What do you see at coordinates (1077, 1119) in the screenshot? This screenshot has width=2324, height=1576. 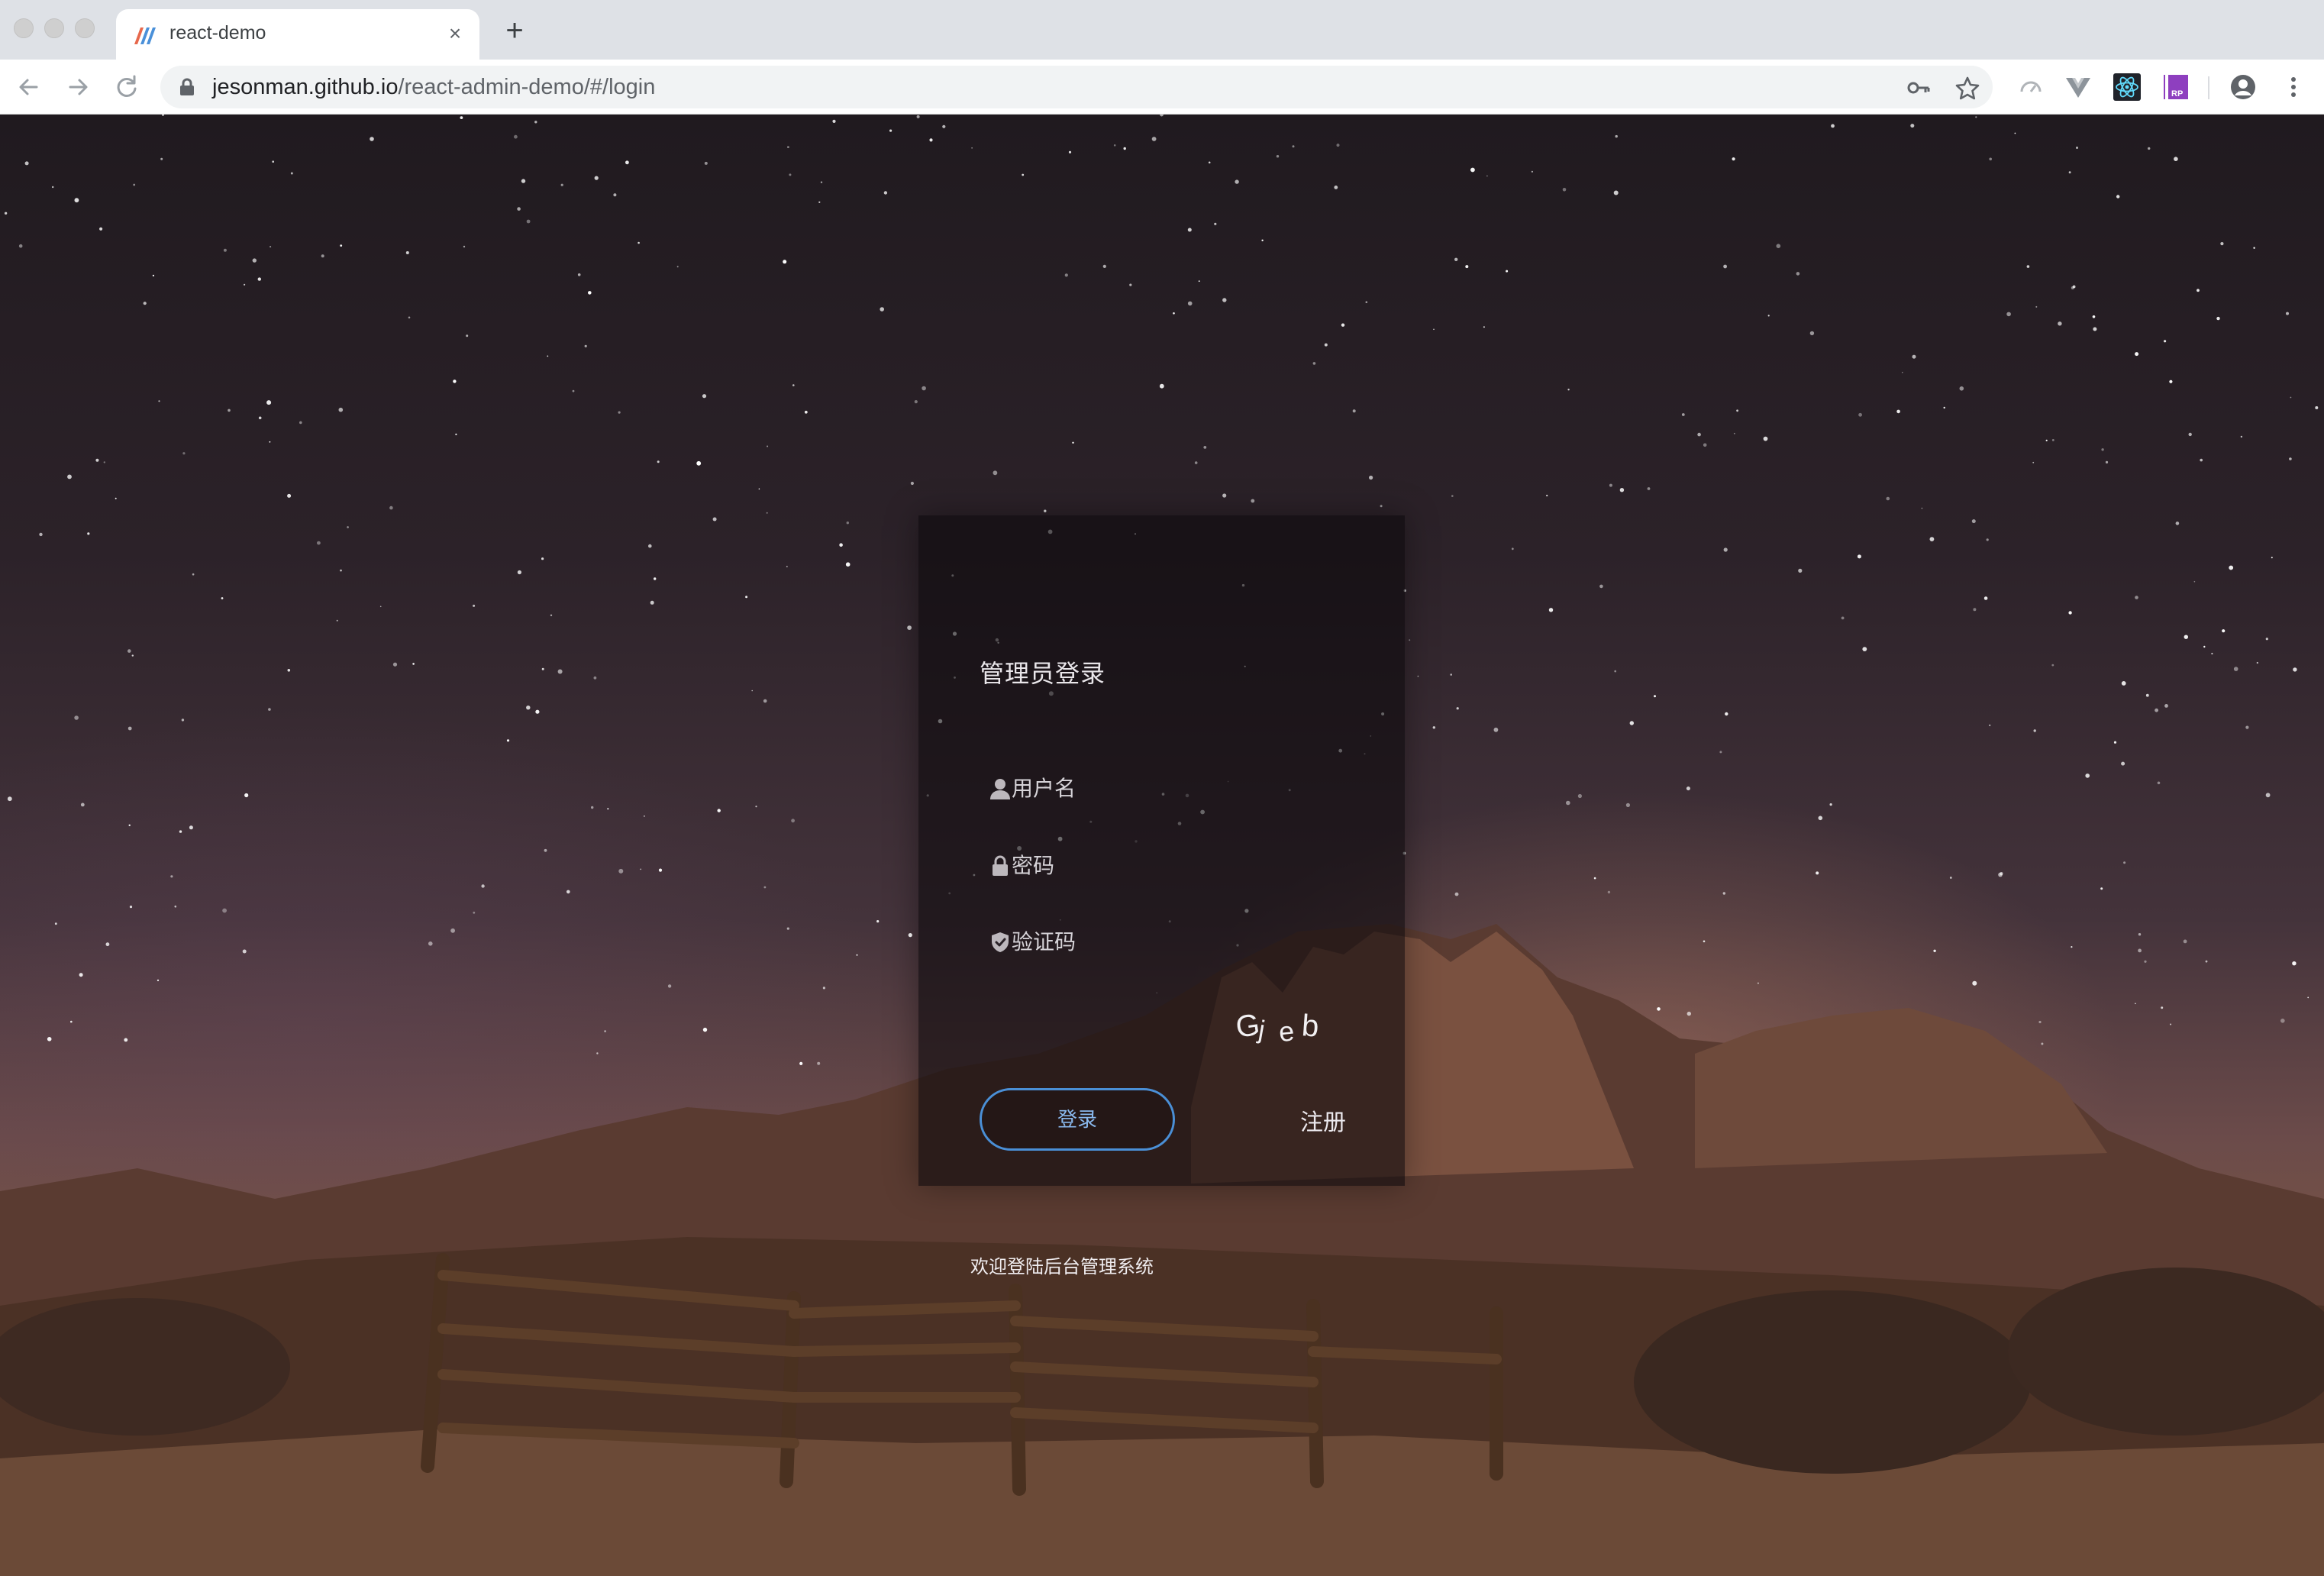 I see `login-button: 登录` at bounding box center [1077, 1119].